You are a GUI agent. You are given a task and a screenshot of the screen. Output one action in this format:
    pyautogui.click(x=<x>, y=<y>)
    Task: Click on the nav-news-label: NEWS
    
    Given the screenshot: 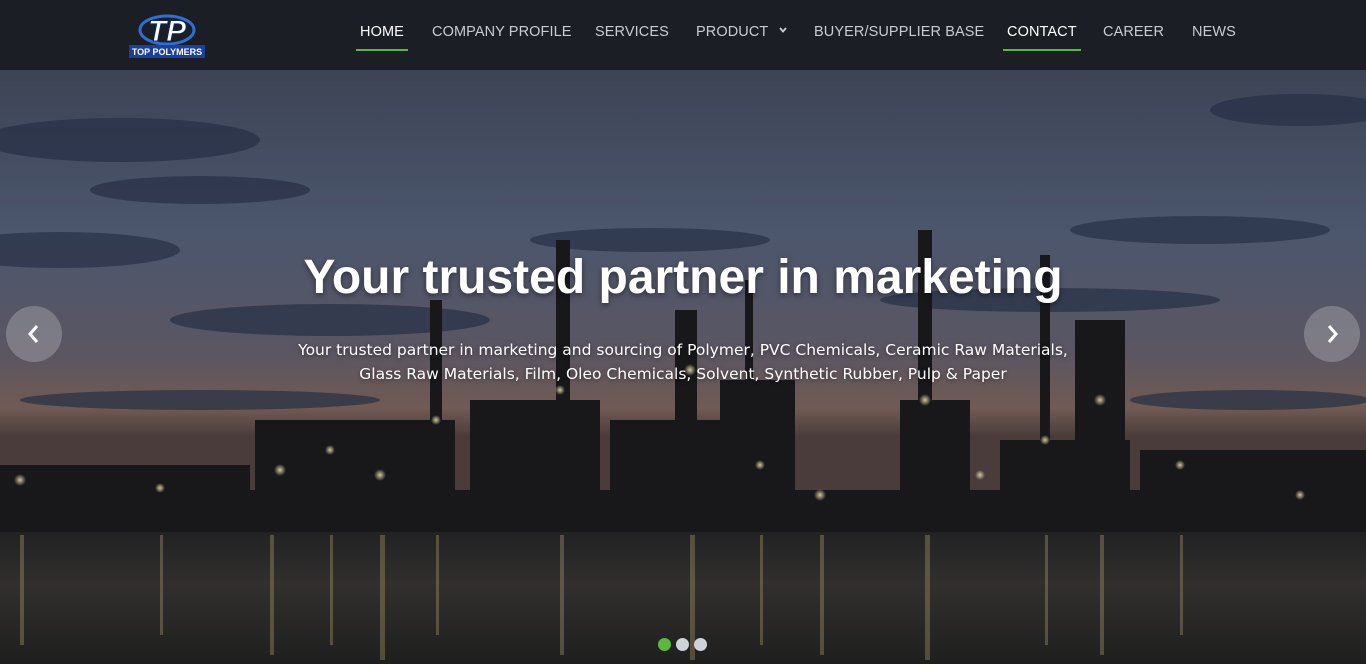 What is the action you would take?
    pyautogui.click(x=1214, y=32)
    